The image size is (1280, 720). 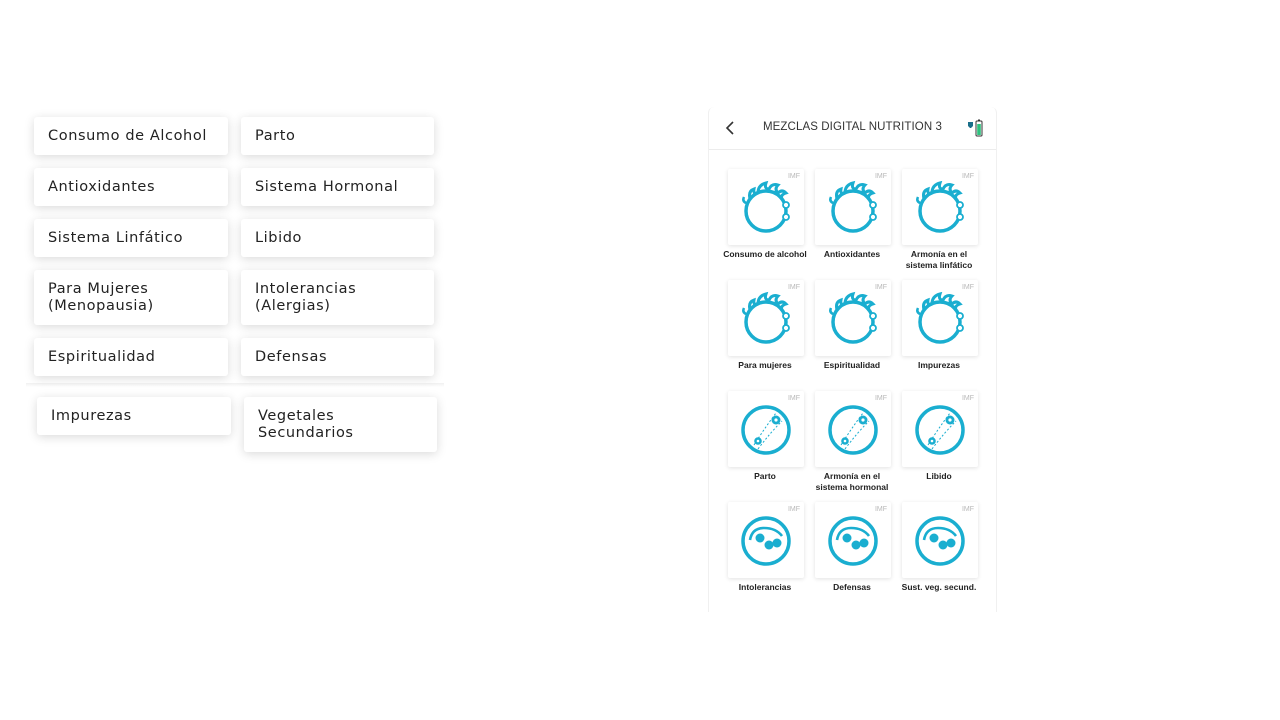 What do you see at coordinates (939, 587) in the screenshot?
I see `tile-label: Sust. veg. secund.` at bounding box center [939, 587].